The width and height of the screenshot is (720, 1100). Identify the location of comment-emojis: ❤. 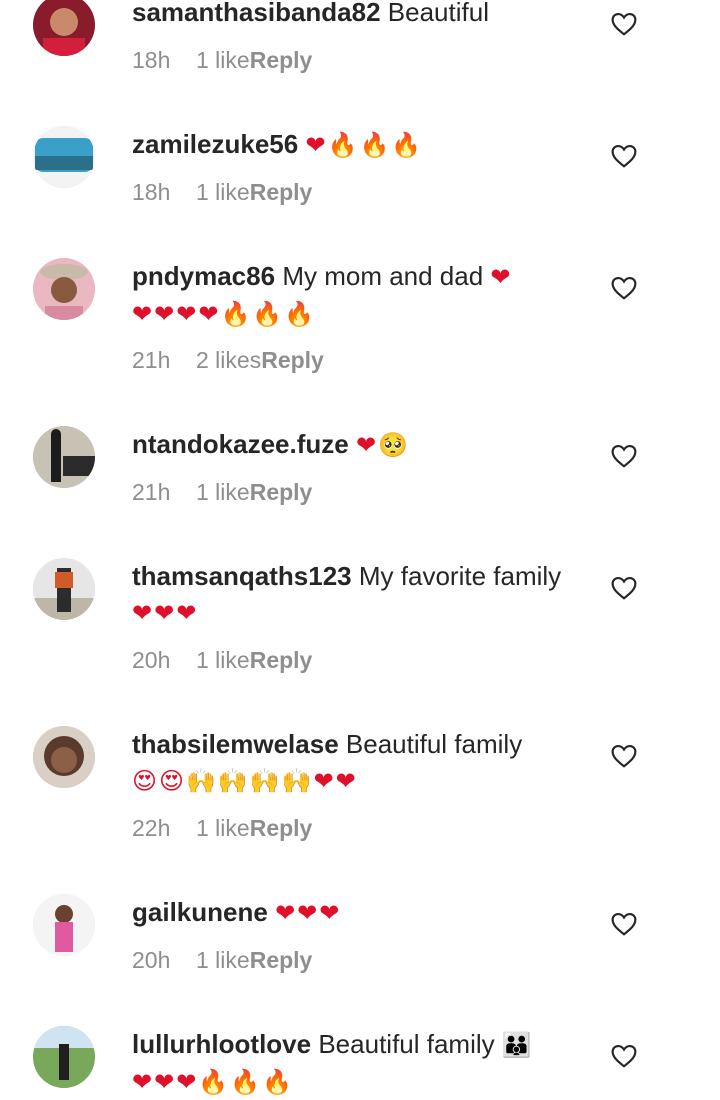
(501, 277).